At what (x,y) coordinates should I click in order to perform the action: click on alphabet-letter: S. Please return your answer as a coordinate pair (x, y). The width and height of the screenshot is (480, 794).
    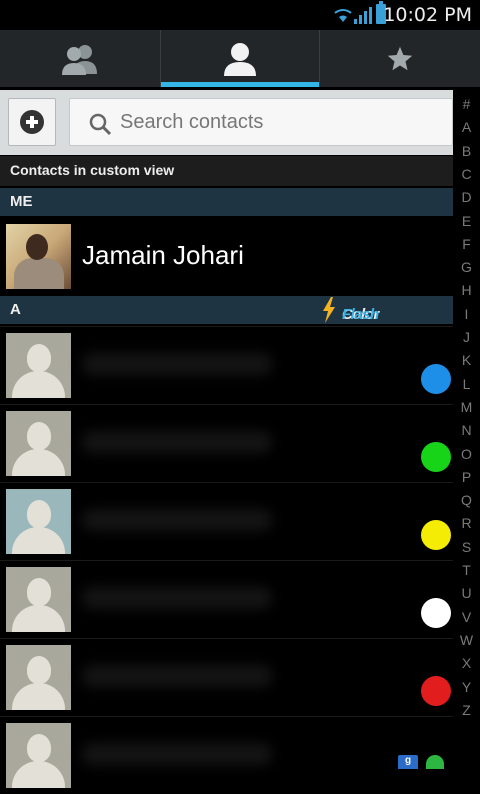
    Looking at the image, I should click on (466, 547).